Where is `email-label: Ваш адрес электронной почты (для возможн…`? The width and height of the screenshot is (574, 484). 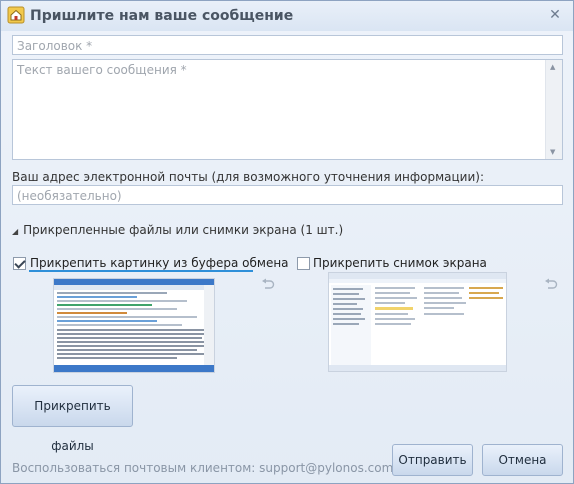 email-label: Ваш адрес электронной почты (для возможн… is located at coordinates (248, 177).